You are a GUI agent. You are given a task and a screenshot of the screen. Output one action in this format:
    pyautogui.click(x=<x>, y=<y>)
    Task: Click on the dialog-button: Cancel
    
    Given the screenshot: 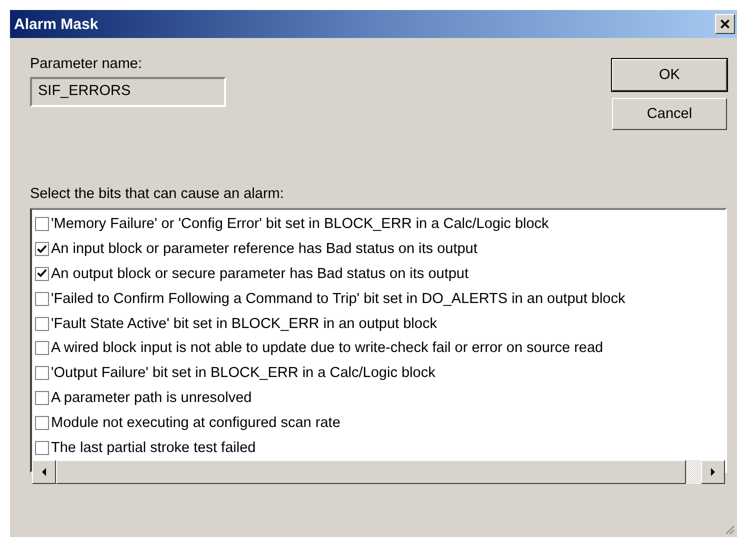 What is the action you would take?
    pyautogui.click(x=669, y=114)
    